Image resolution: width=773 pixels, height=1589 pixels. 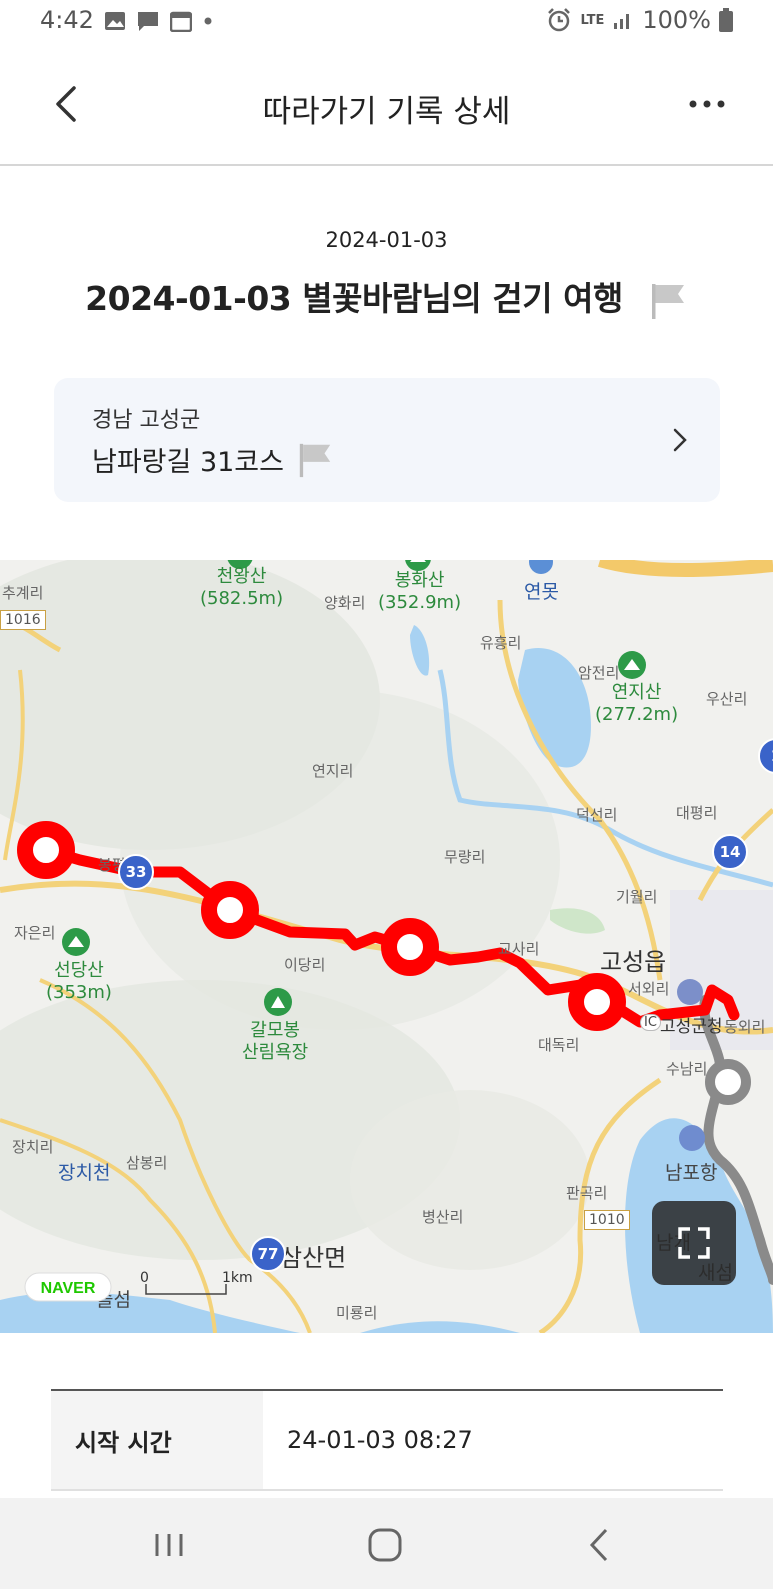 What do you see at coordinates (745, 1027) in the screenshot?
I see `map-label-village: 동외리` at bounding box center [745, 1027].